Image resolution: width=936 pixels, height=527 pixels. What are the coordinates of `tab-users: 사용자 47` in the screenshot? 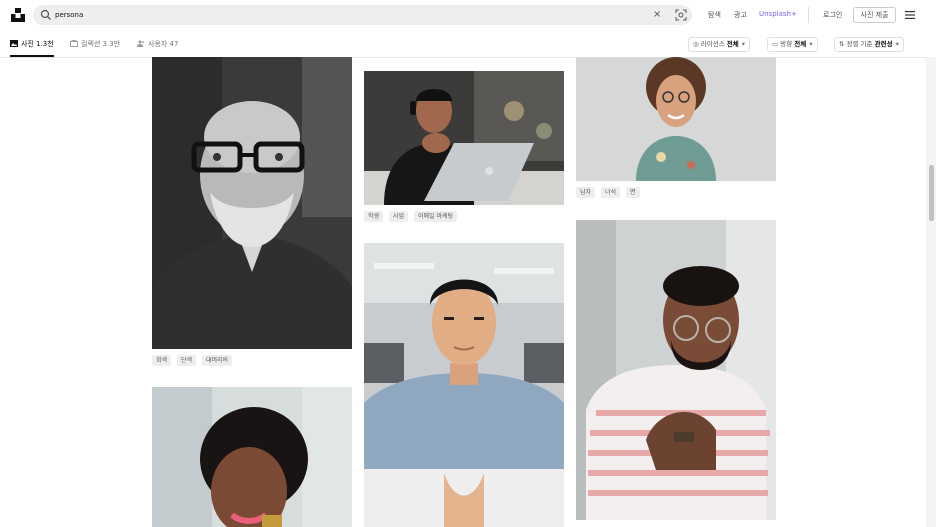 It's located at (157, 48).